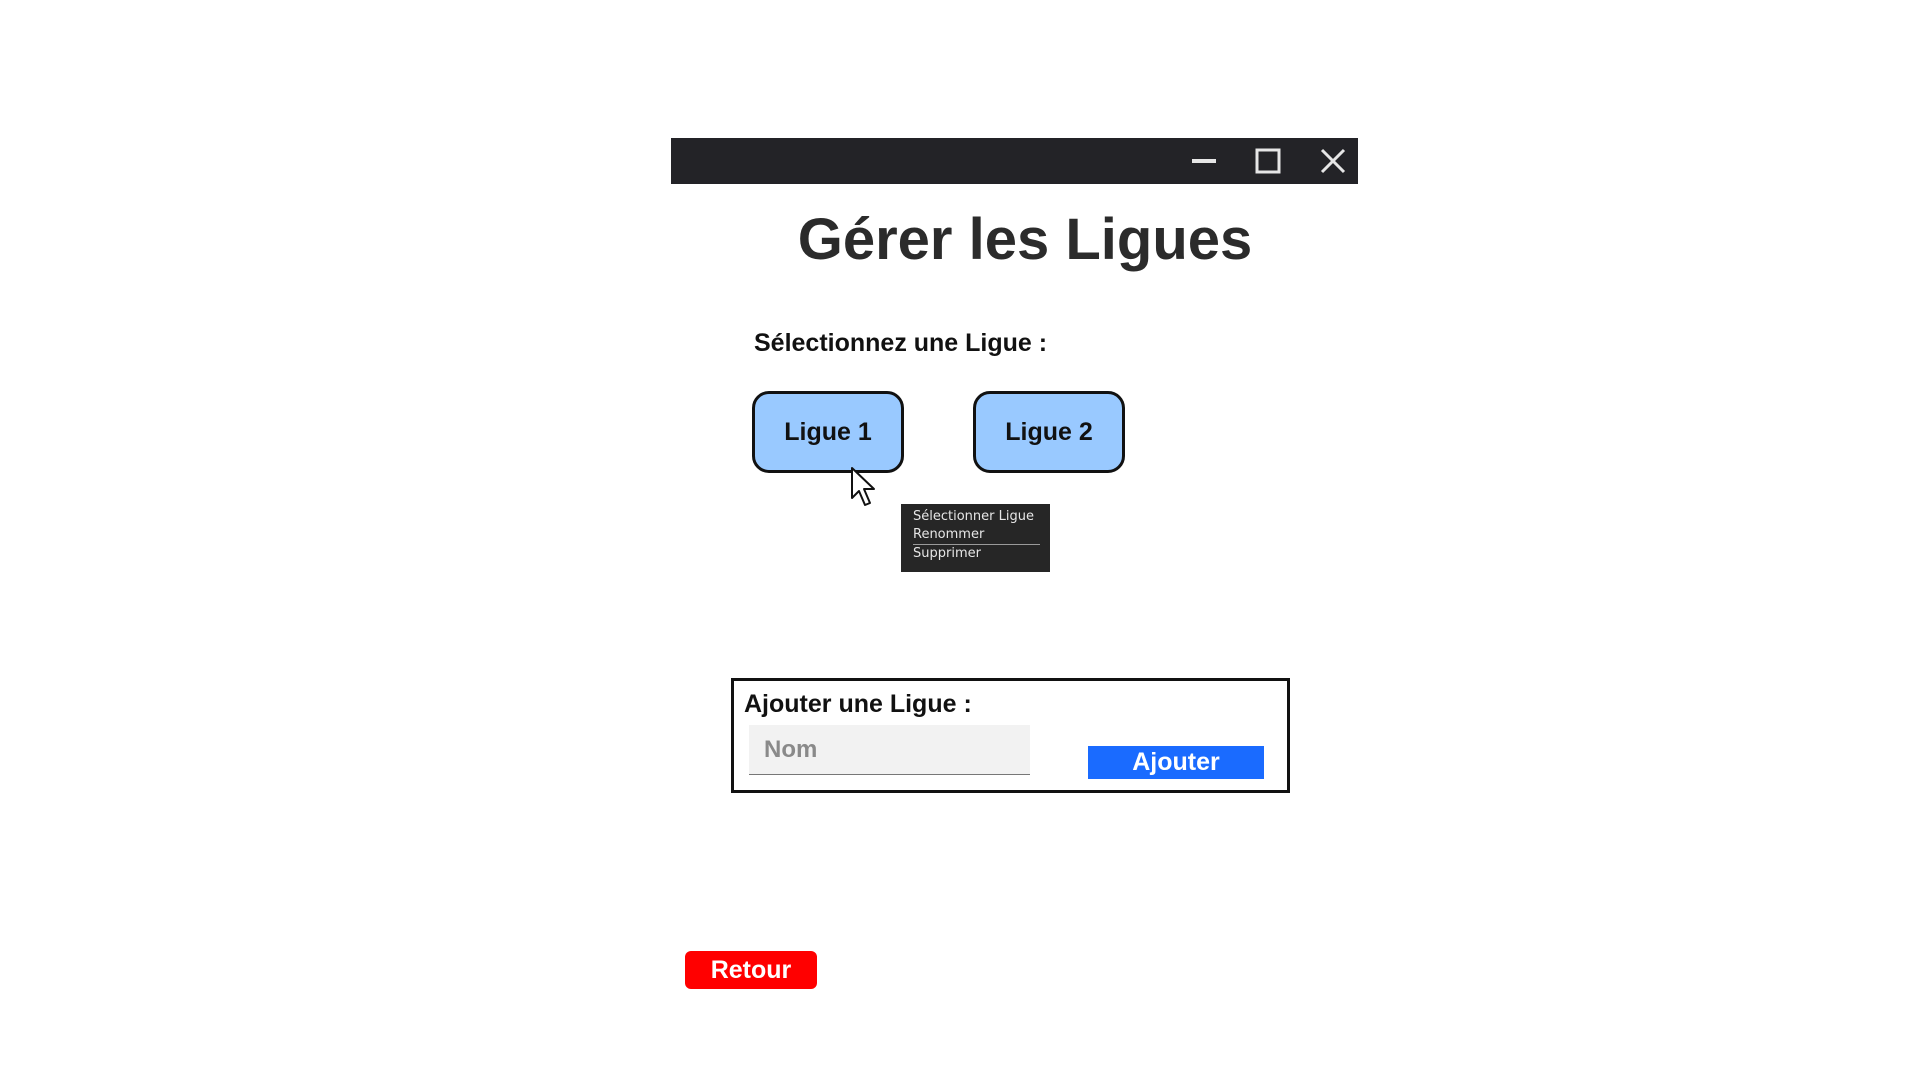  I want to click on context-menu-item-rename: Renommer, so click(976, 535).